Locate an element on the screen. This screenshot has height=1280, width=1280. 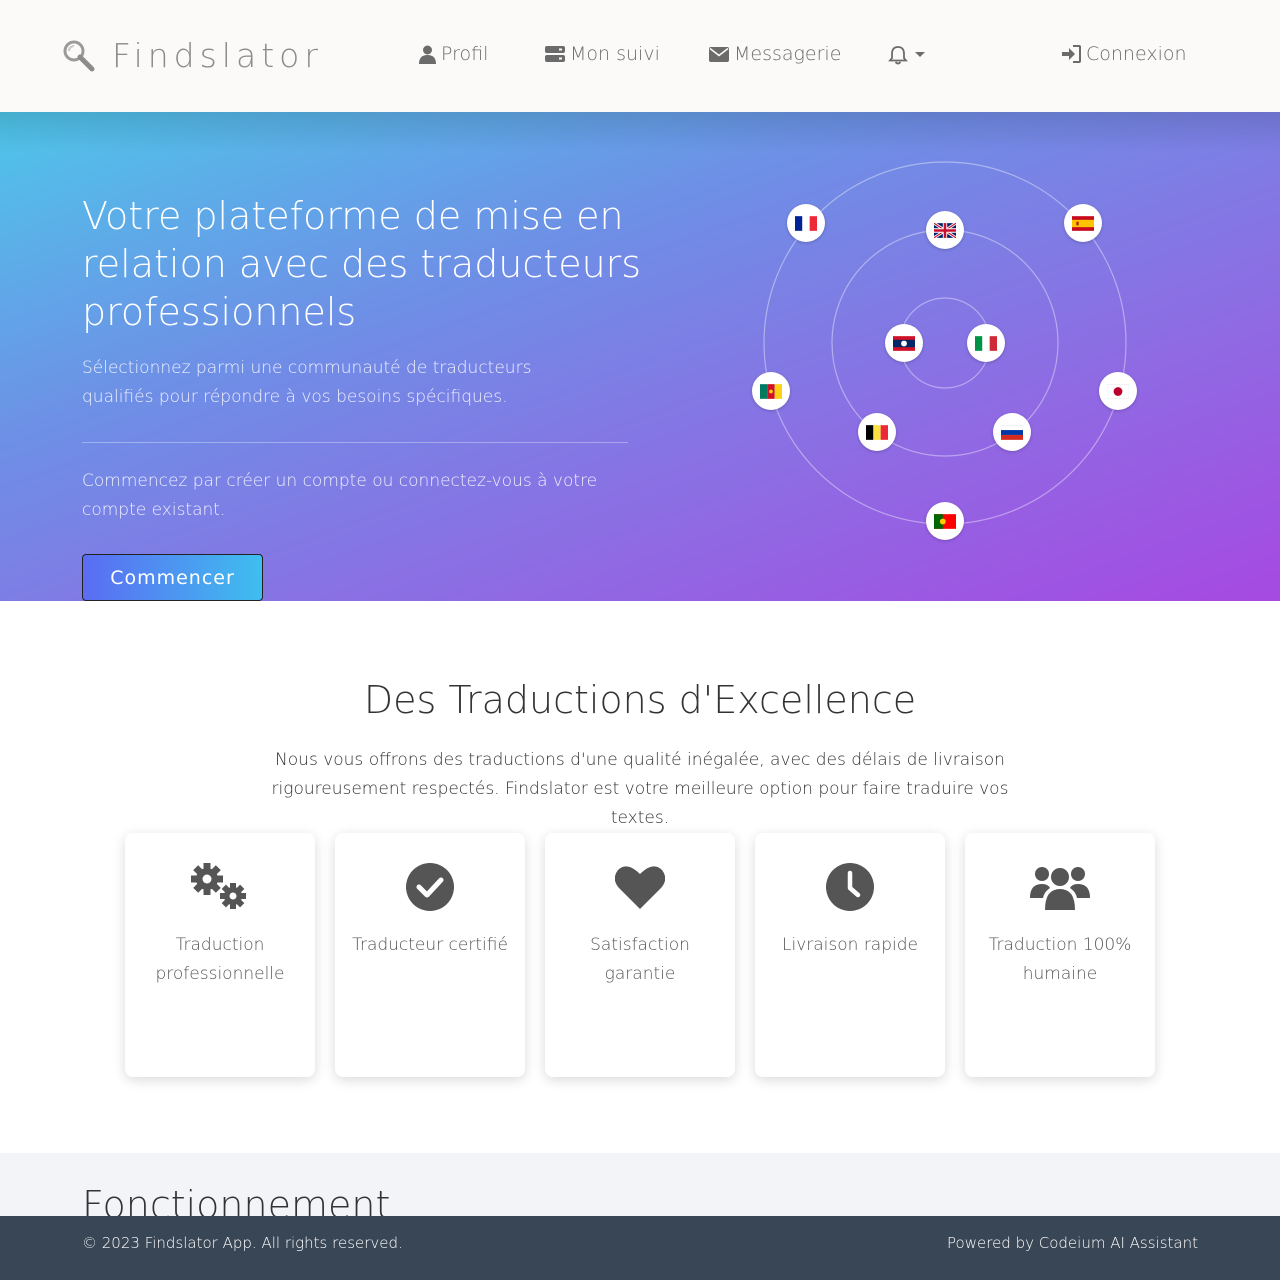
feature-card: Traduction 100% humaine is located at coordinates (1060, 955).